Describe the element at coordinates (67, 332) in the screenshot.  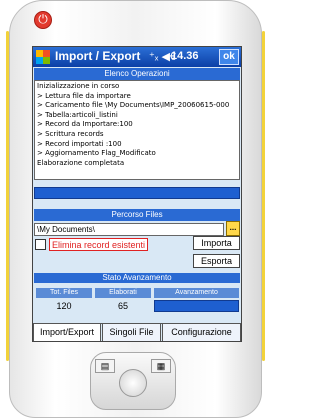
I see `tab-import-export: Import/Export` at that location.